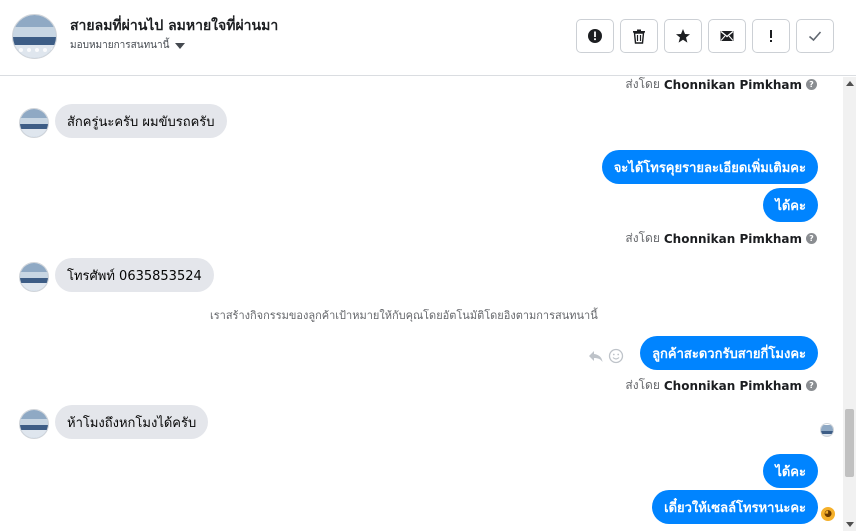 This screenshot has height=531, width=856. What do you see at coordinates (120, 45) in the screenshot?
I see `assign-label: มอบหมายการสนทนานี้` at bounding box center [120, 45].